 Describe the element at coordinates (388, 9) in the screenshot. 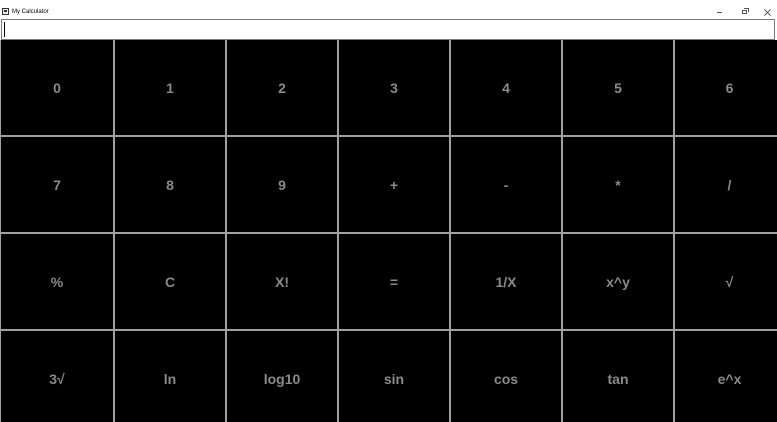

I see `title-bar: My Calculator` at that location.